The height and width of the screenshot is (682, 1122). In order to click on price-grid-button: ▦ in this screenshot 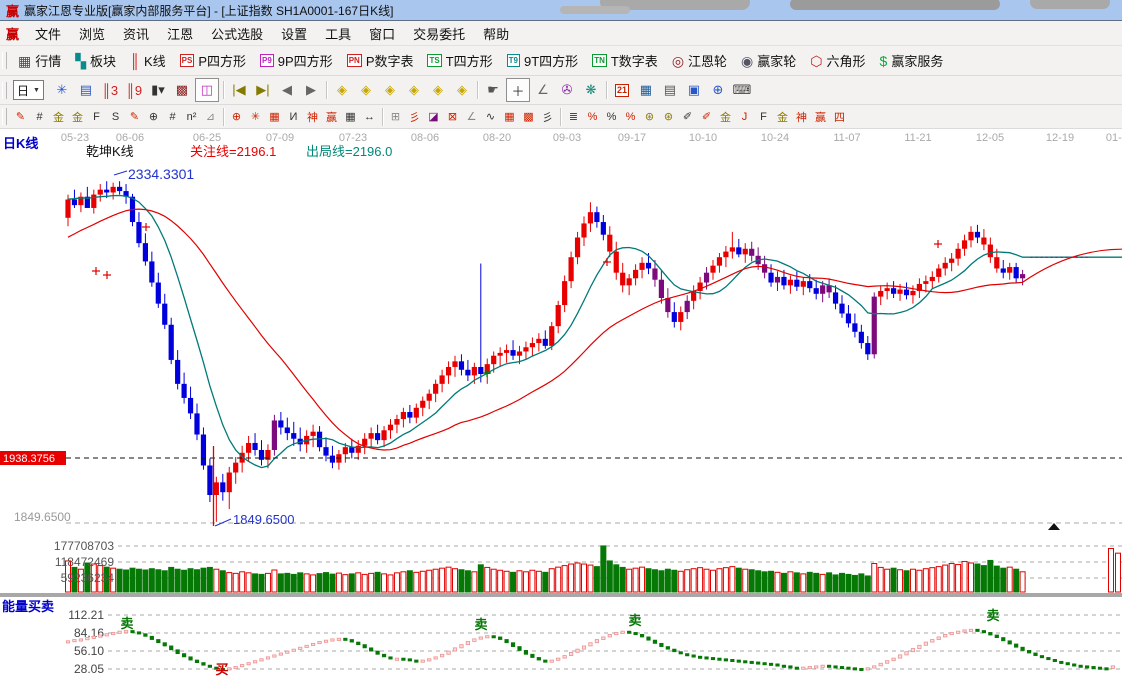, I will do `click(509, 117)`.